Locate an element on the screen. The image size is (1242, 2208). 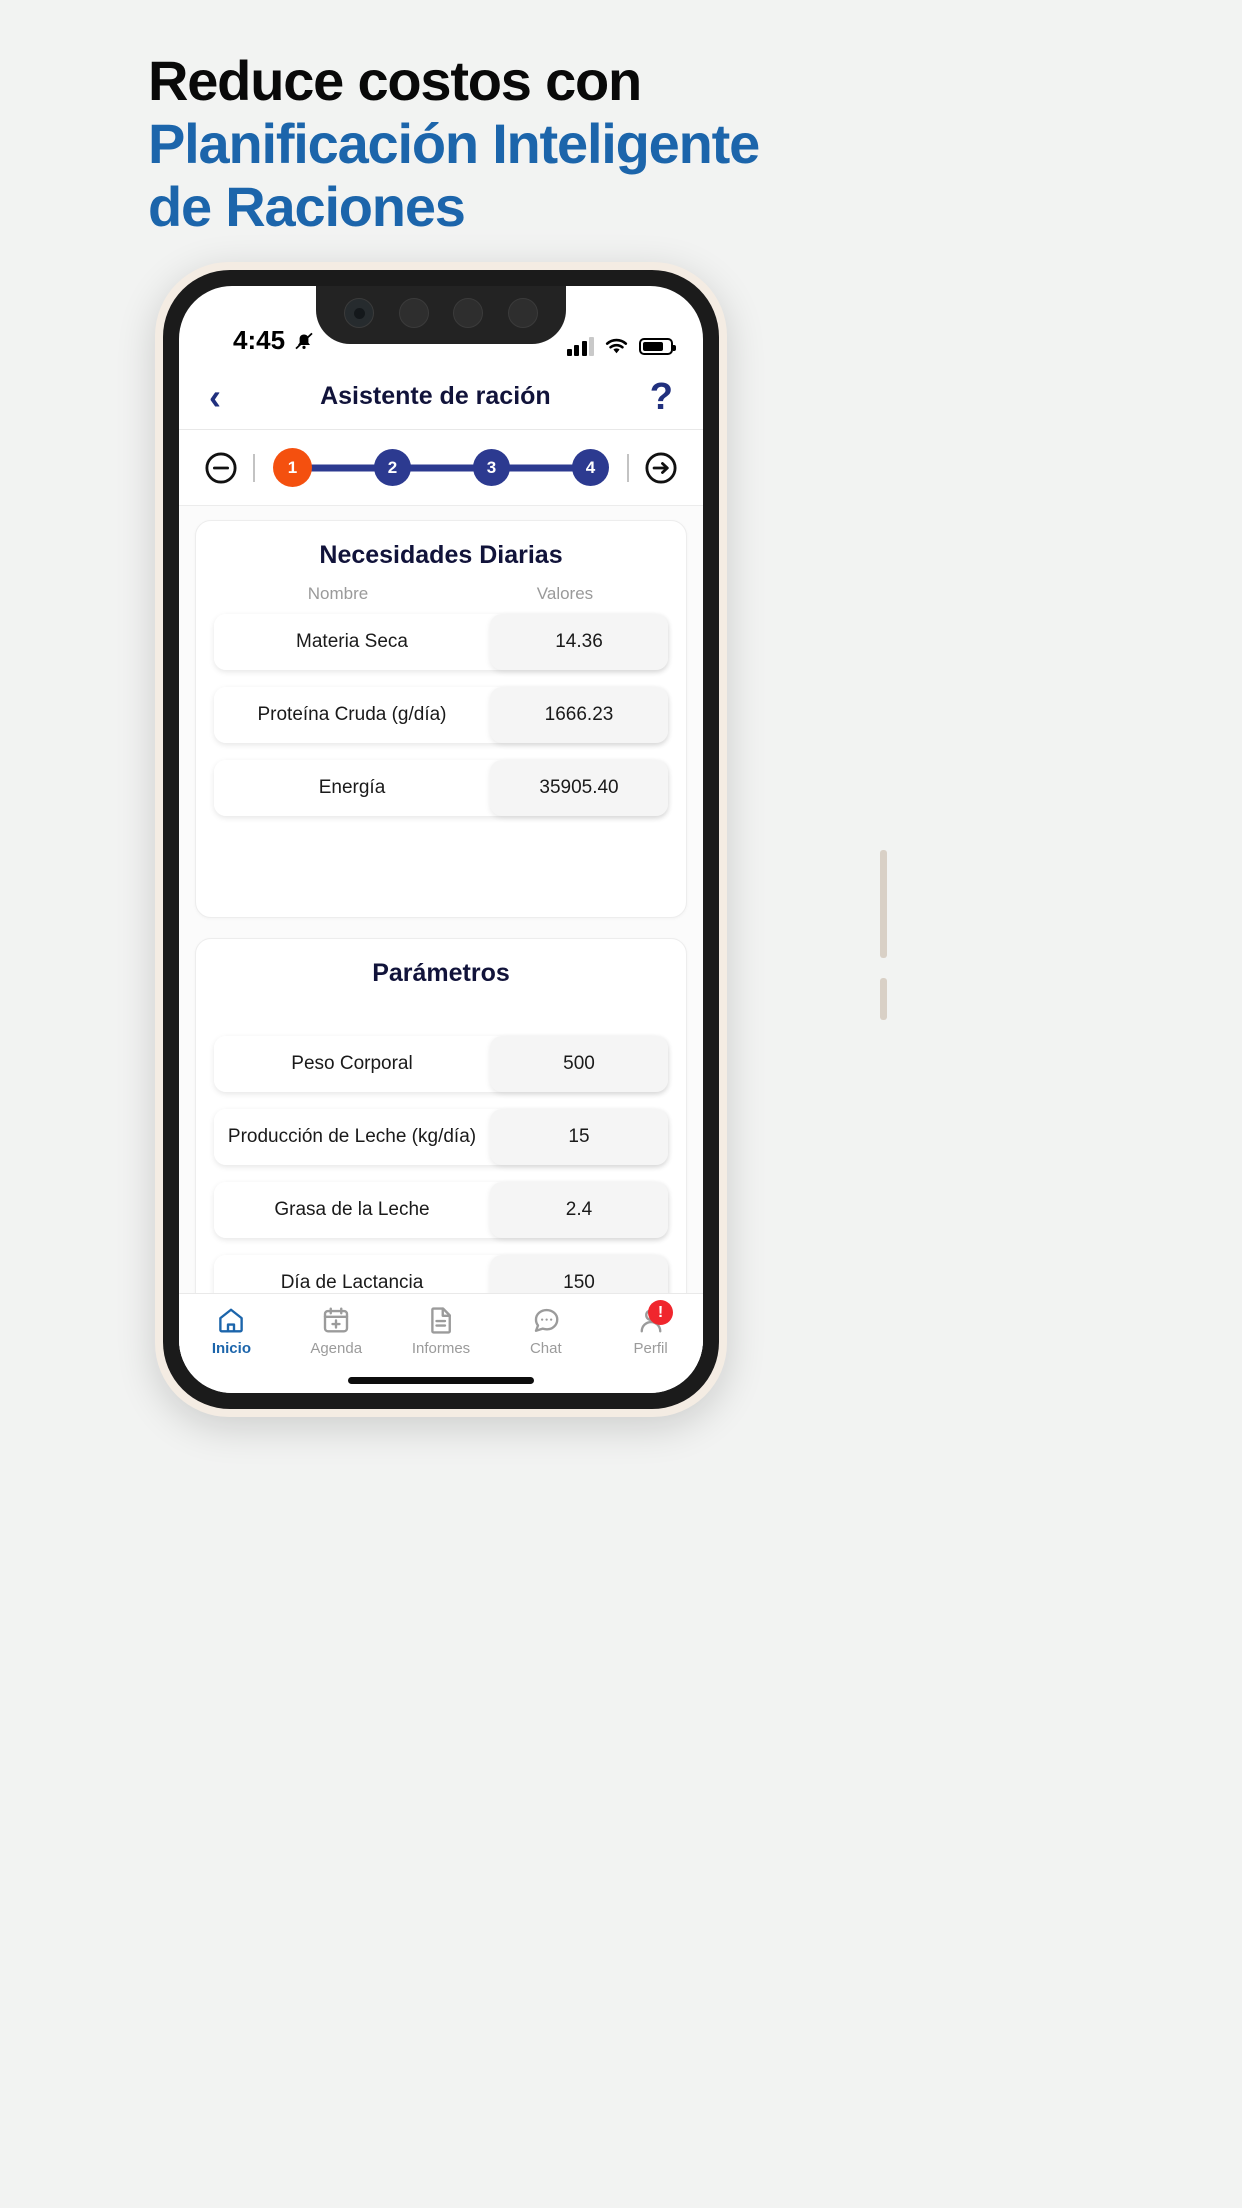
parameters-spacer is located at coordinates (441, 1019).